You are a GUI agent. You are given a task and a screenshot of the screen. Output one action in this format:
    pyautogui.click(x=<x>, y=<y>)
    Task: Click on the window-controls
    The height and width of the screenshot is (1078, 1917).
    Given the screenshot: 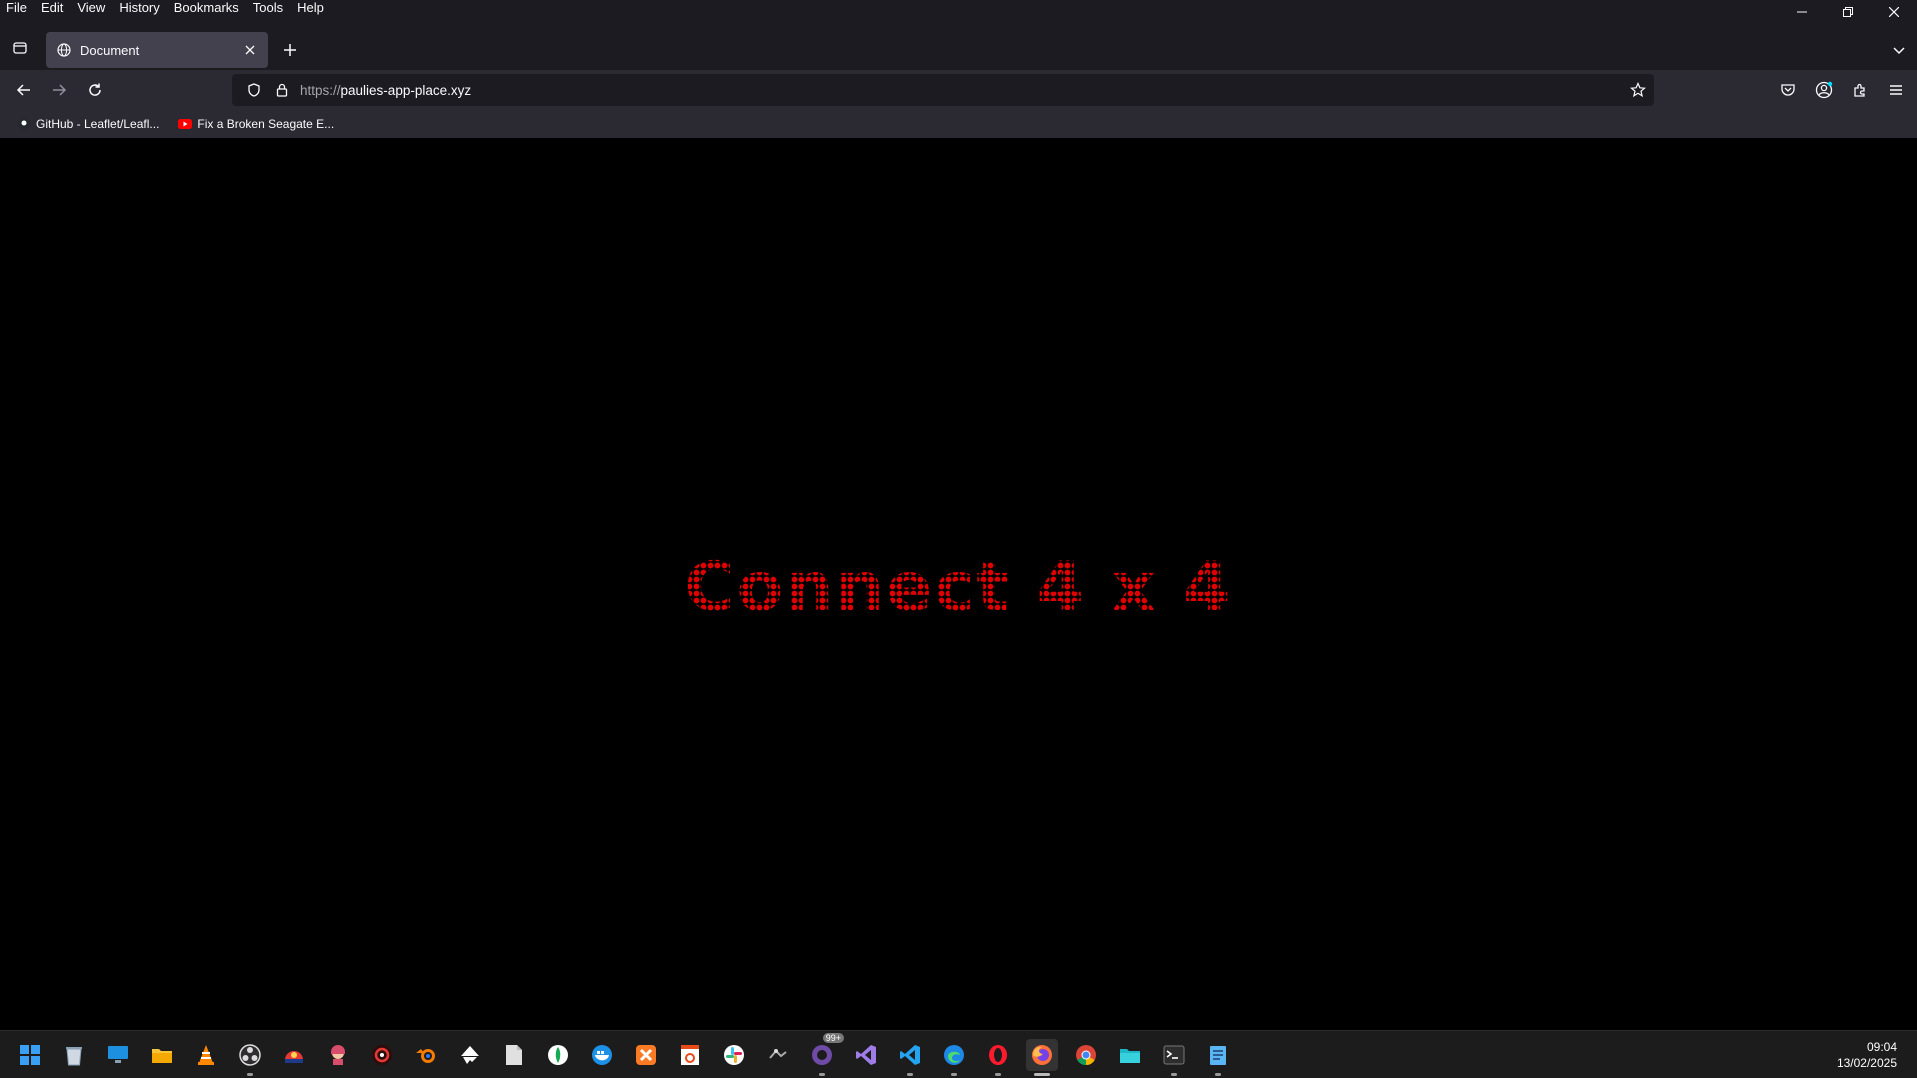 What is the action you would take?
    pyautogui.click(x=1848, y=12)
    